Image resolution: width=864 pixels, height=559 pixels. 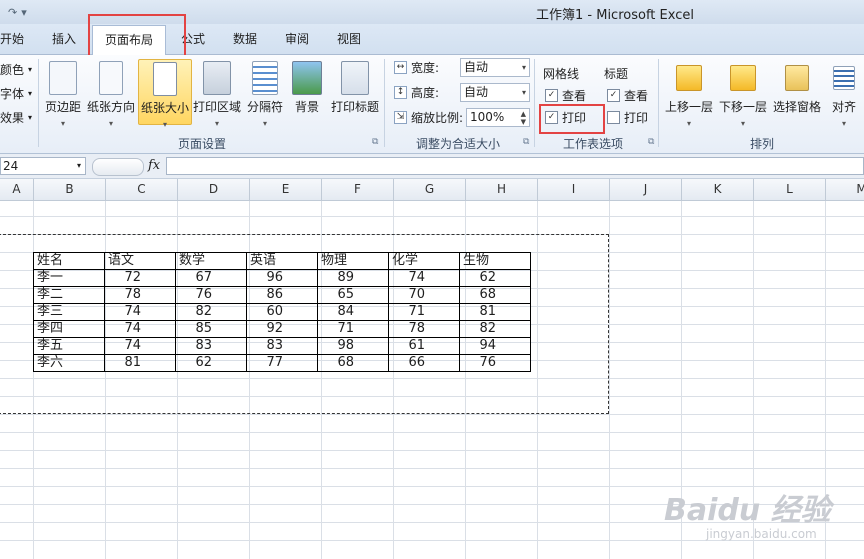 I want to click on score-cell: 98, so click(x=353, y=346).